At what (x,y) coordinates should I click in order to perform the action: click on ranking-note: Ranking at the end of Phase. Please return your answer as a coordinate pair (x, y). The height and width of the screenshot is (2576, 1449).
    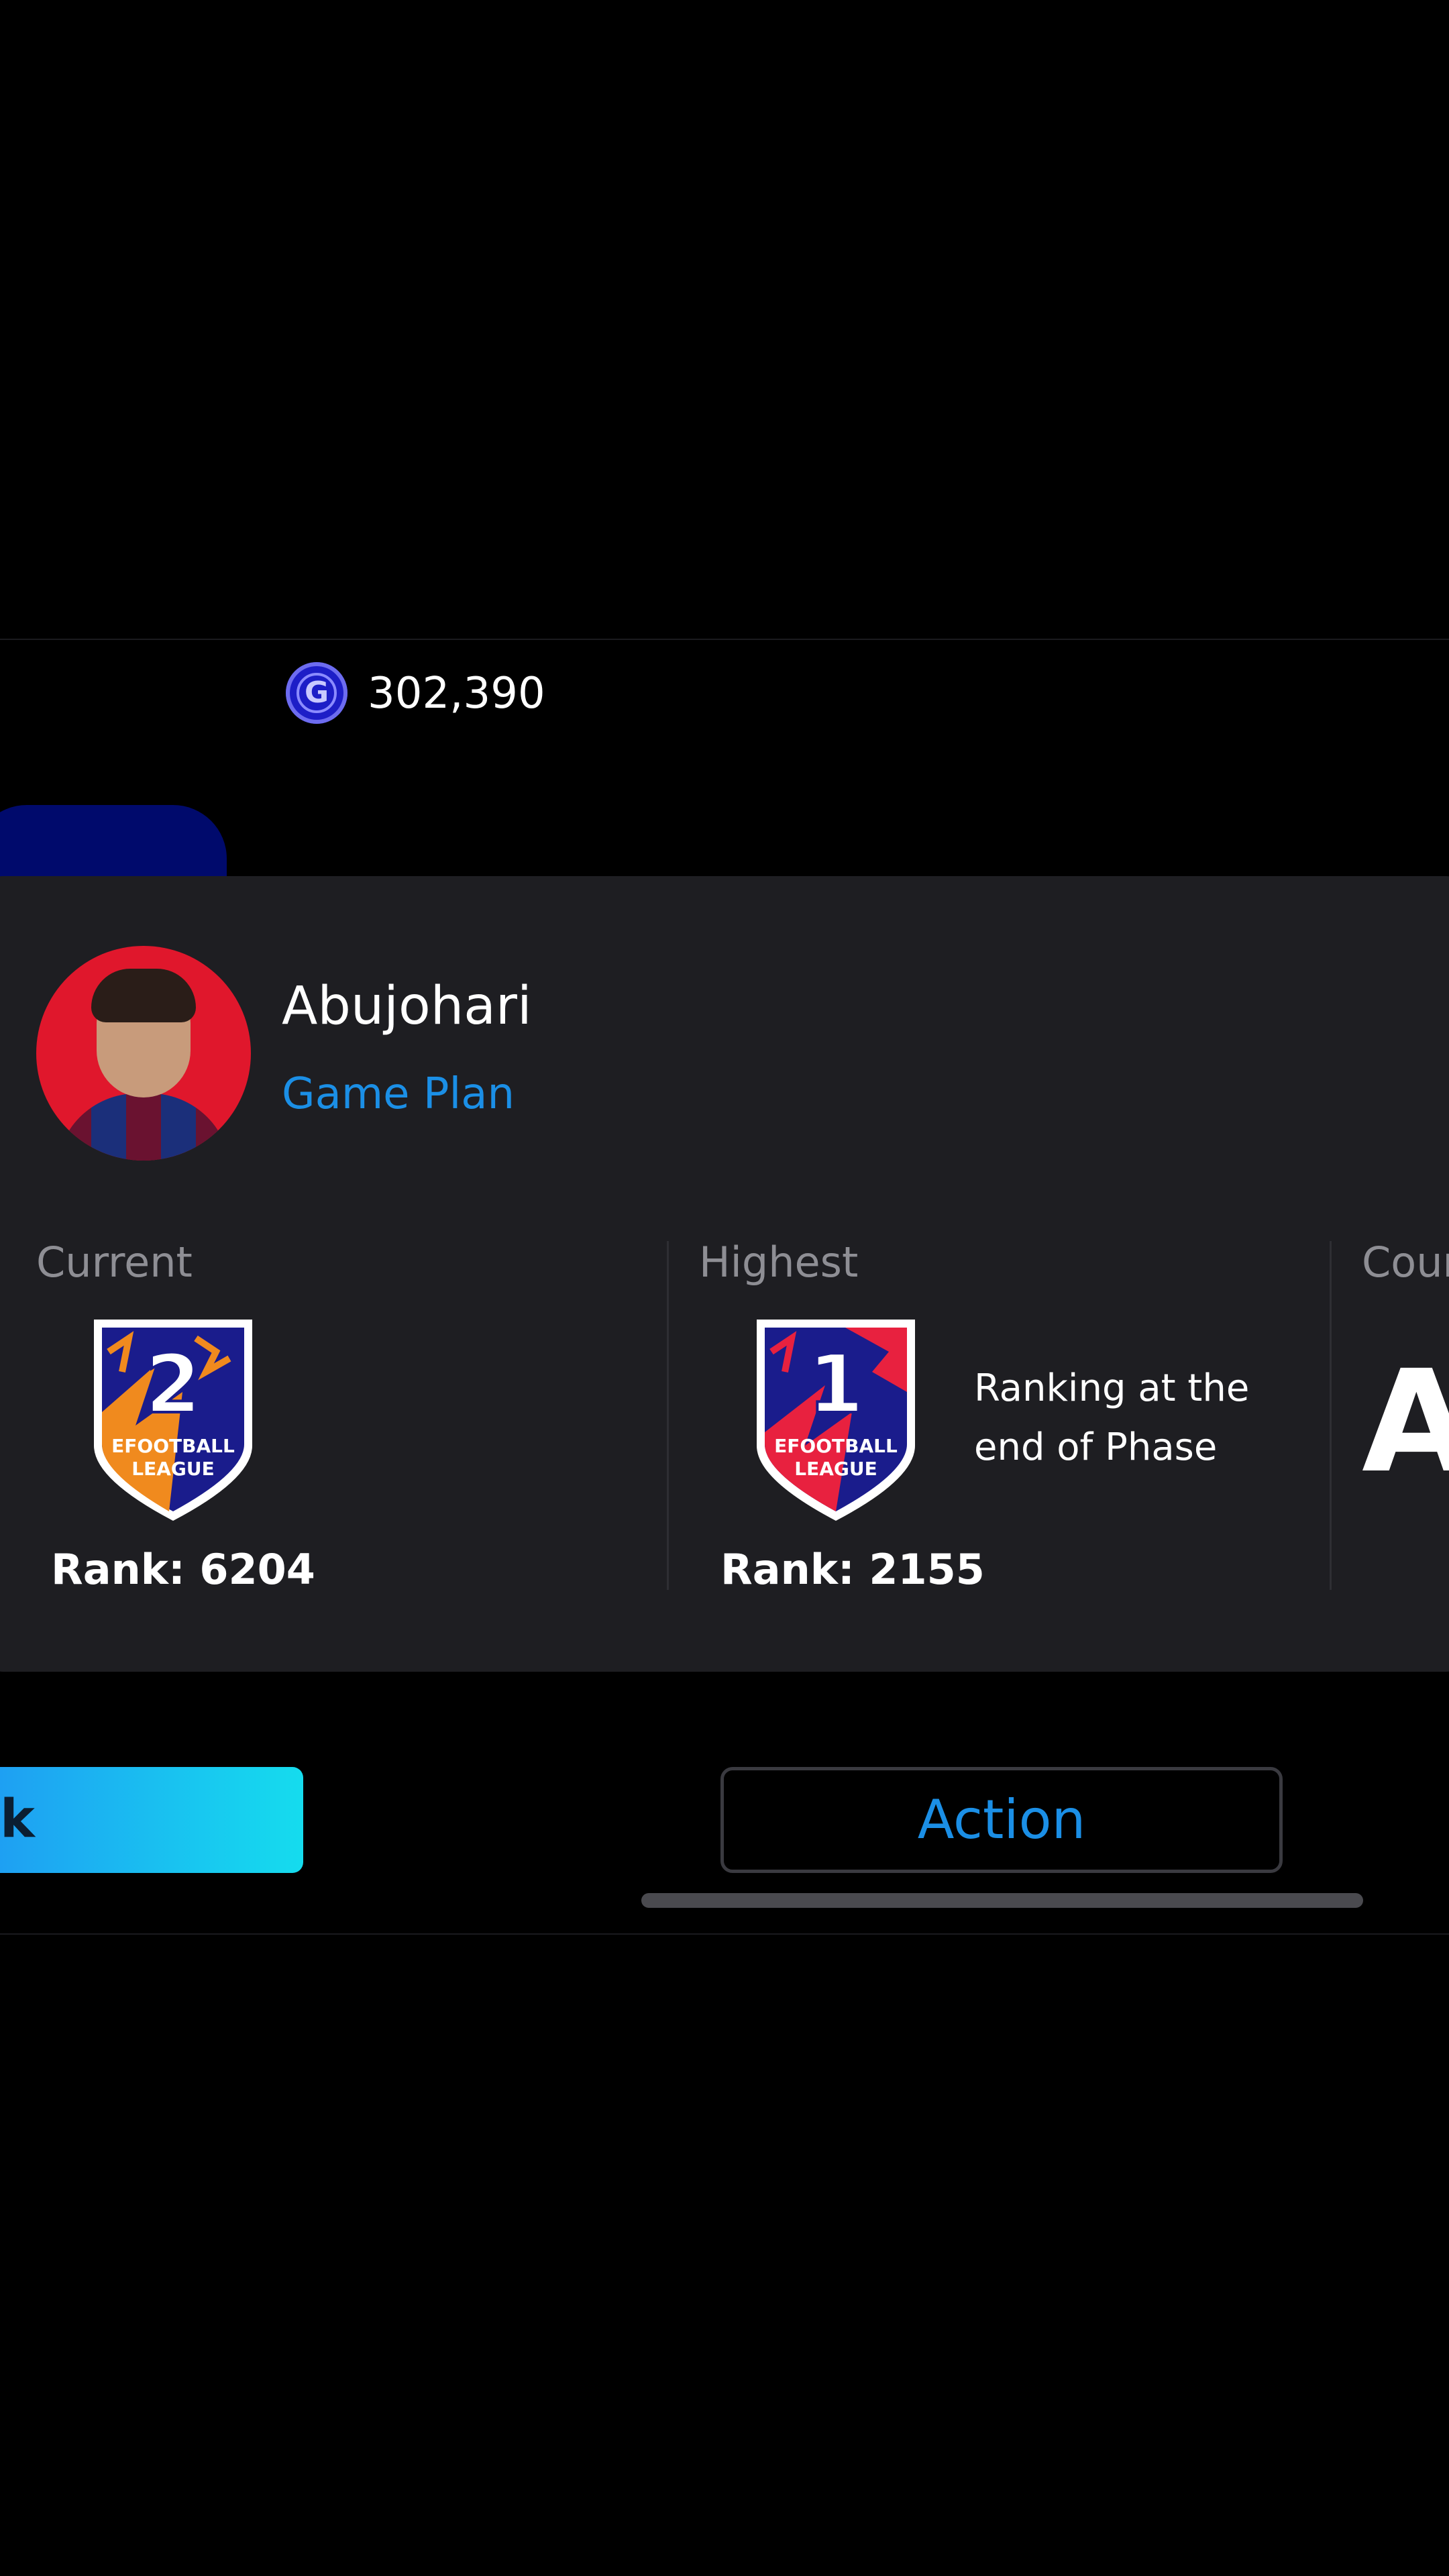
    Looking at the image, I should click on (1112, 1417).